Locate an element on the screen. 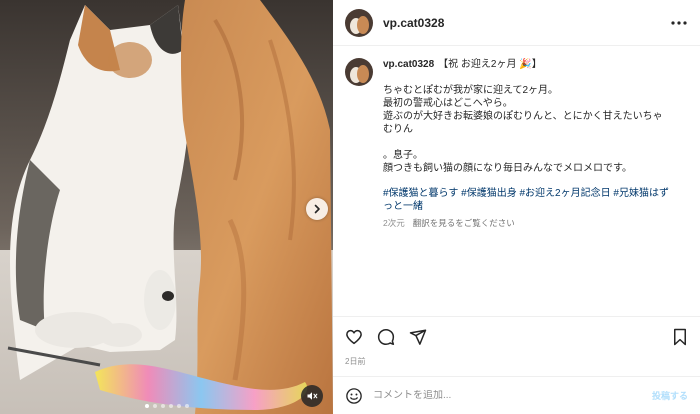  comment-icon is located at coordinates (386, 336).